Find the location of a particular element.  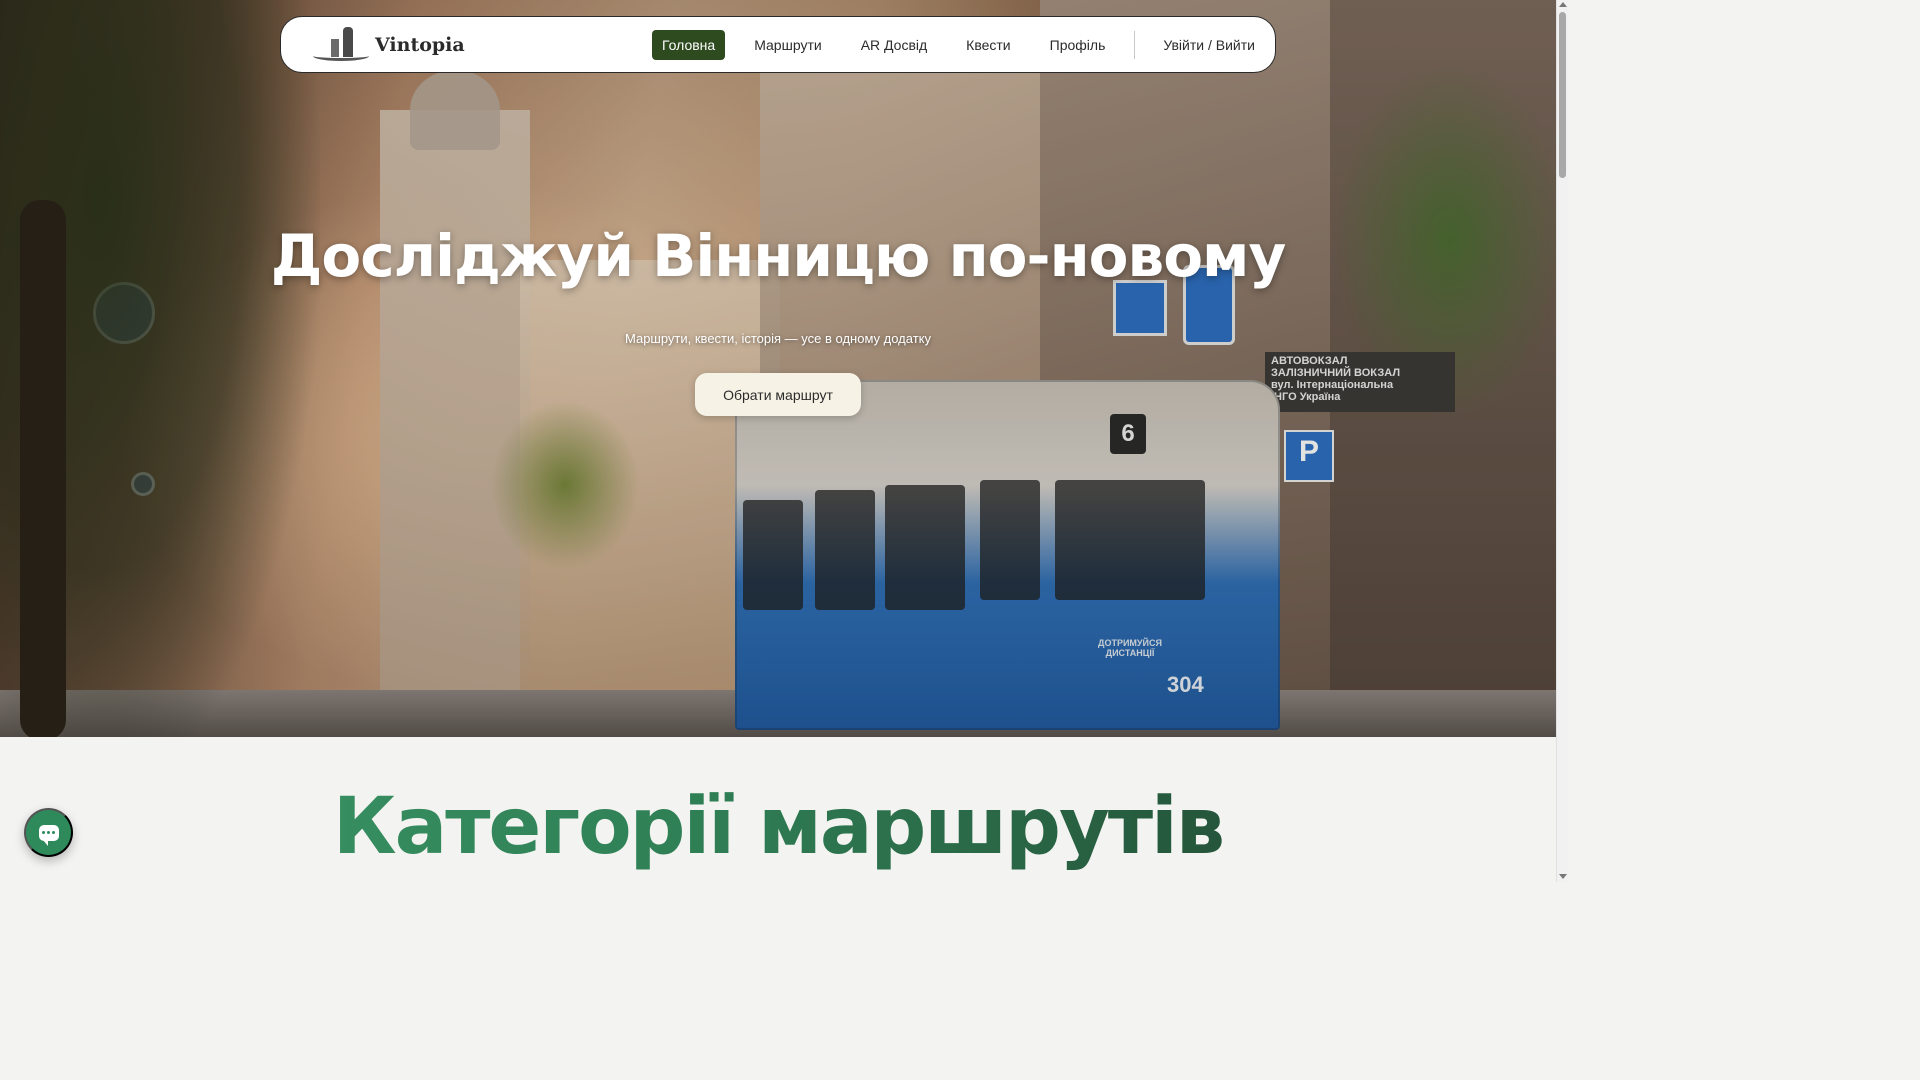

nav-item-quests: Квести is located at coordinates (988, 45).